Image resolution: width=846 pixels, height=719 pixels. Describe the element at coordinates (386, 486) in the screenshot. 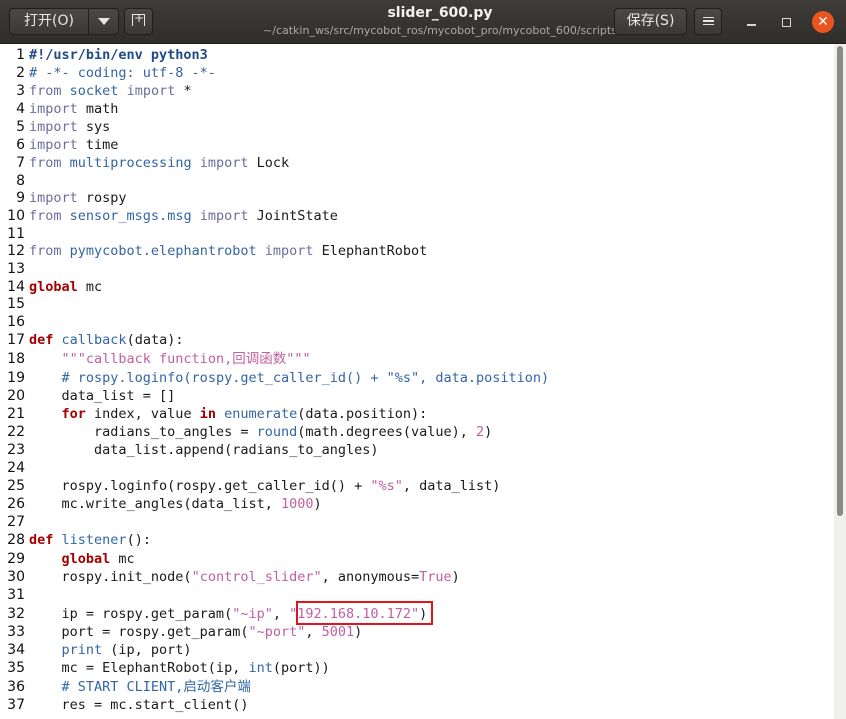

I see `code-token: "%s"` at that location.